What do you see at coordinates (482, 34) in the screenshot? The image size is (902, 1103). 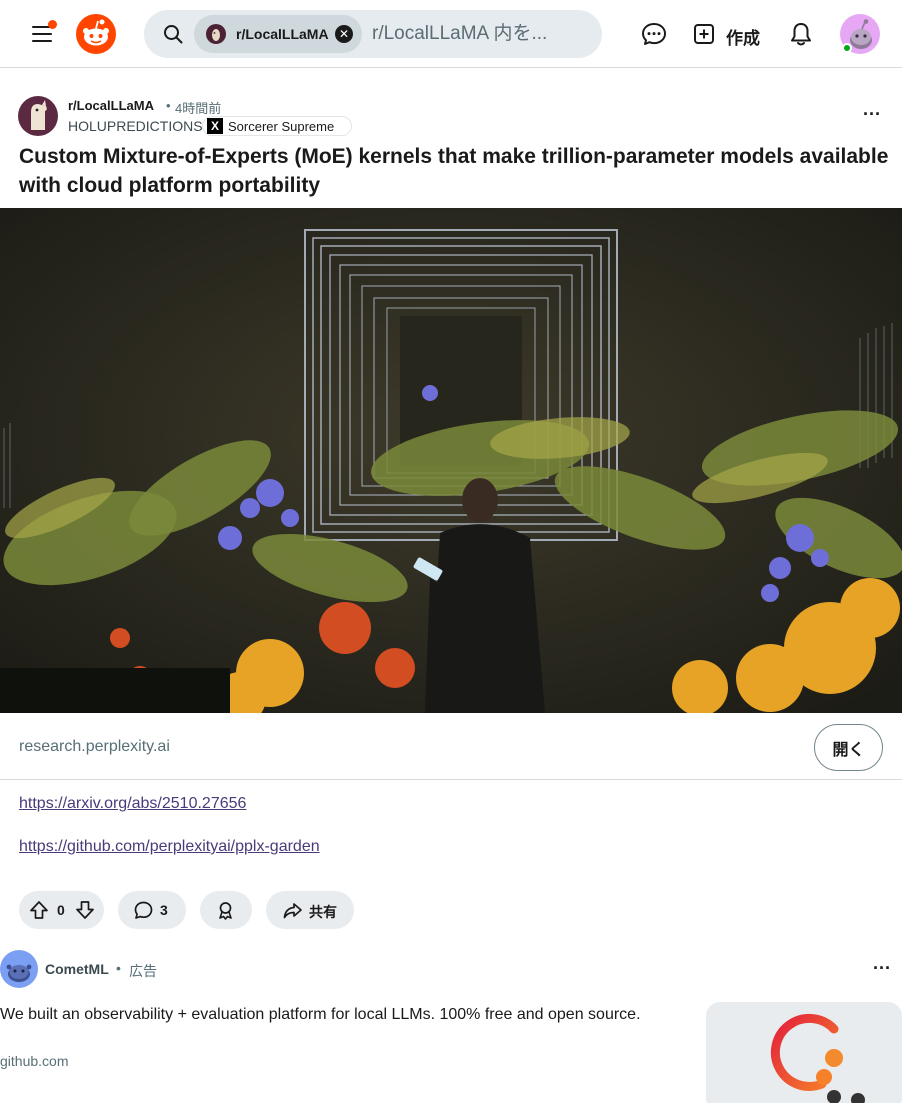 I see `search-input` at bounding box center [482, 34].